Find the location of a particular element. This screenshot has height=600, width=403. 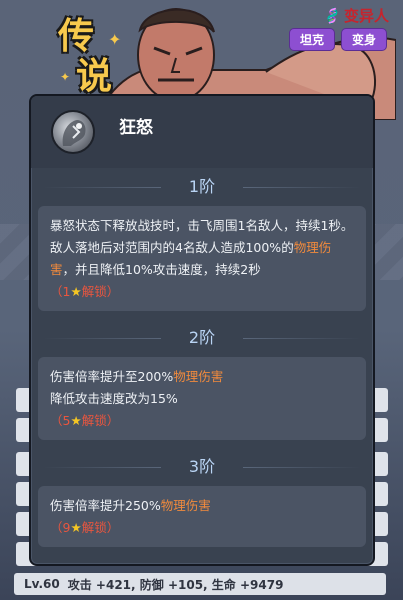

tier-2-card: 伤害倍率提升至200%物理伤害 降低攻击速度改为15% （5★解锁） is located at coordinates (202, 398).